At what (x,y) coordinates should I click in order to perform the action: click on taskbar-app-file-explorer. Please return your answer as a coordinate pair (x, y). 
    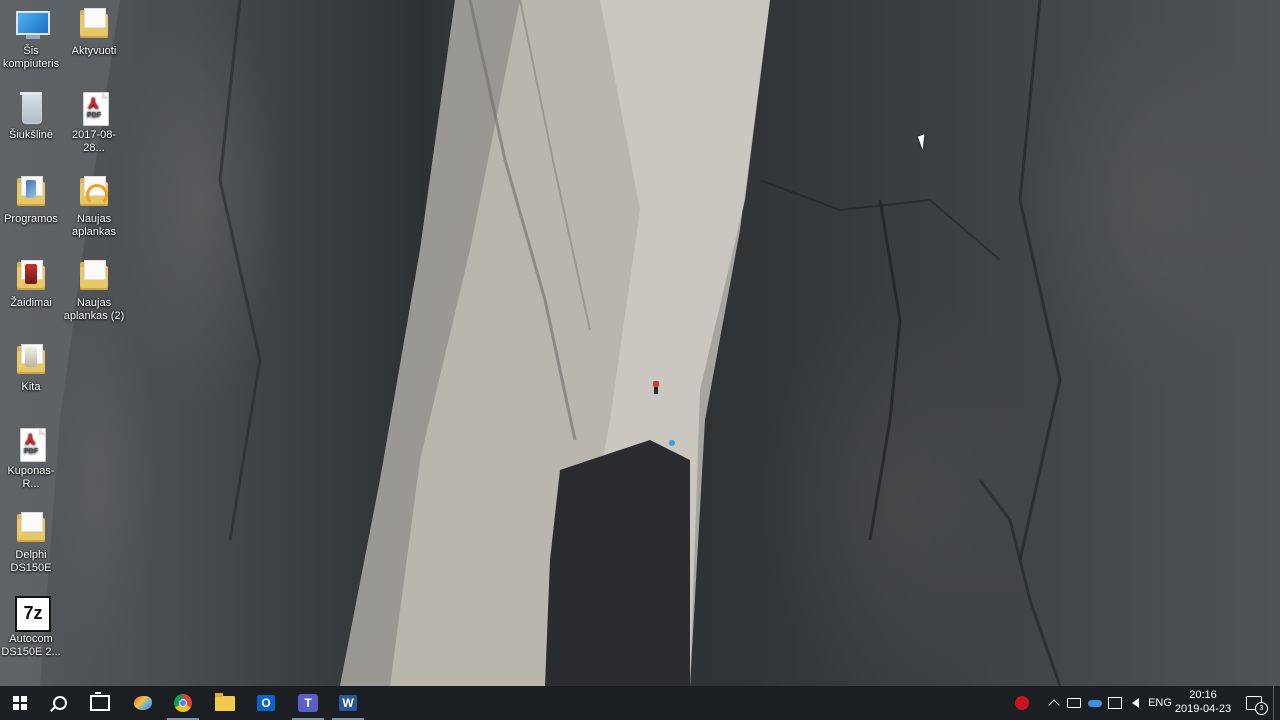
    Looking at the image, I should click on (225, 703).